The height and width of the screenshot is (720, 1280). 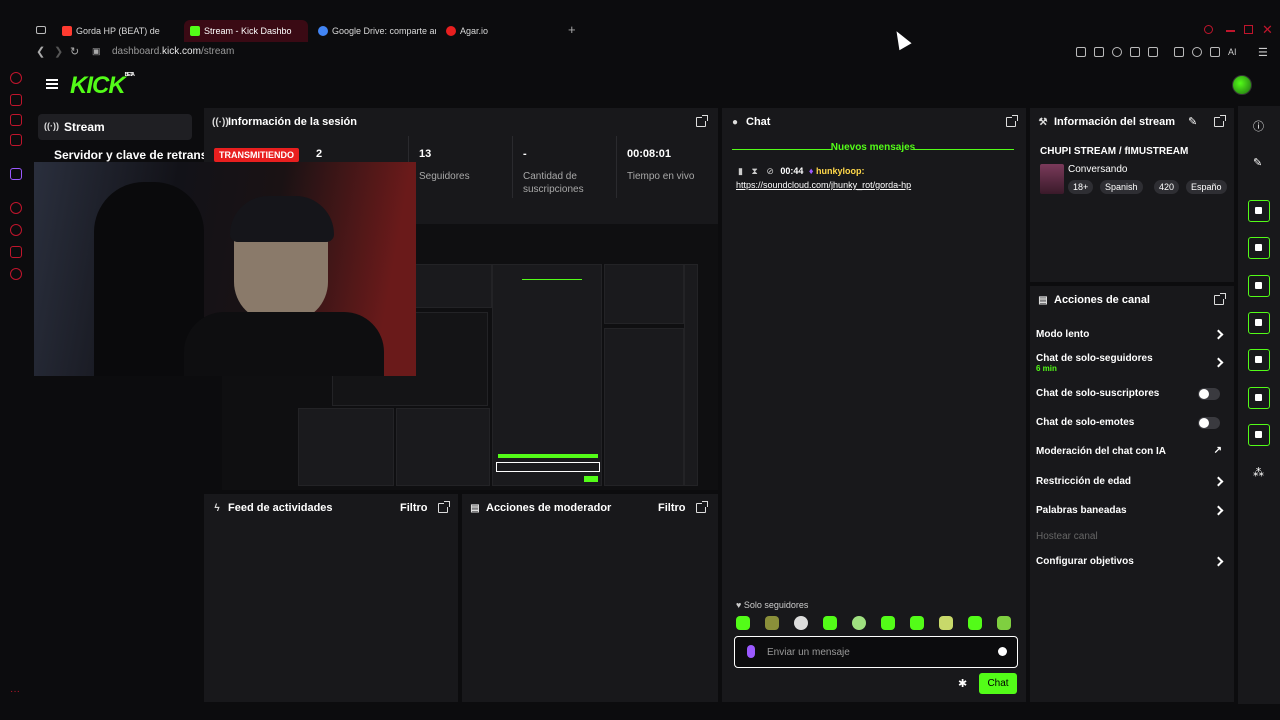 What do you see at coordinates (572, 29) in the screenshot?
I see `new-tab-button: +` at bounding box center [572, 29].